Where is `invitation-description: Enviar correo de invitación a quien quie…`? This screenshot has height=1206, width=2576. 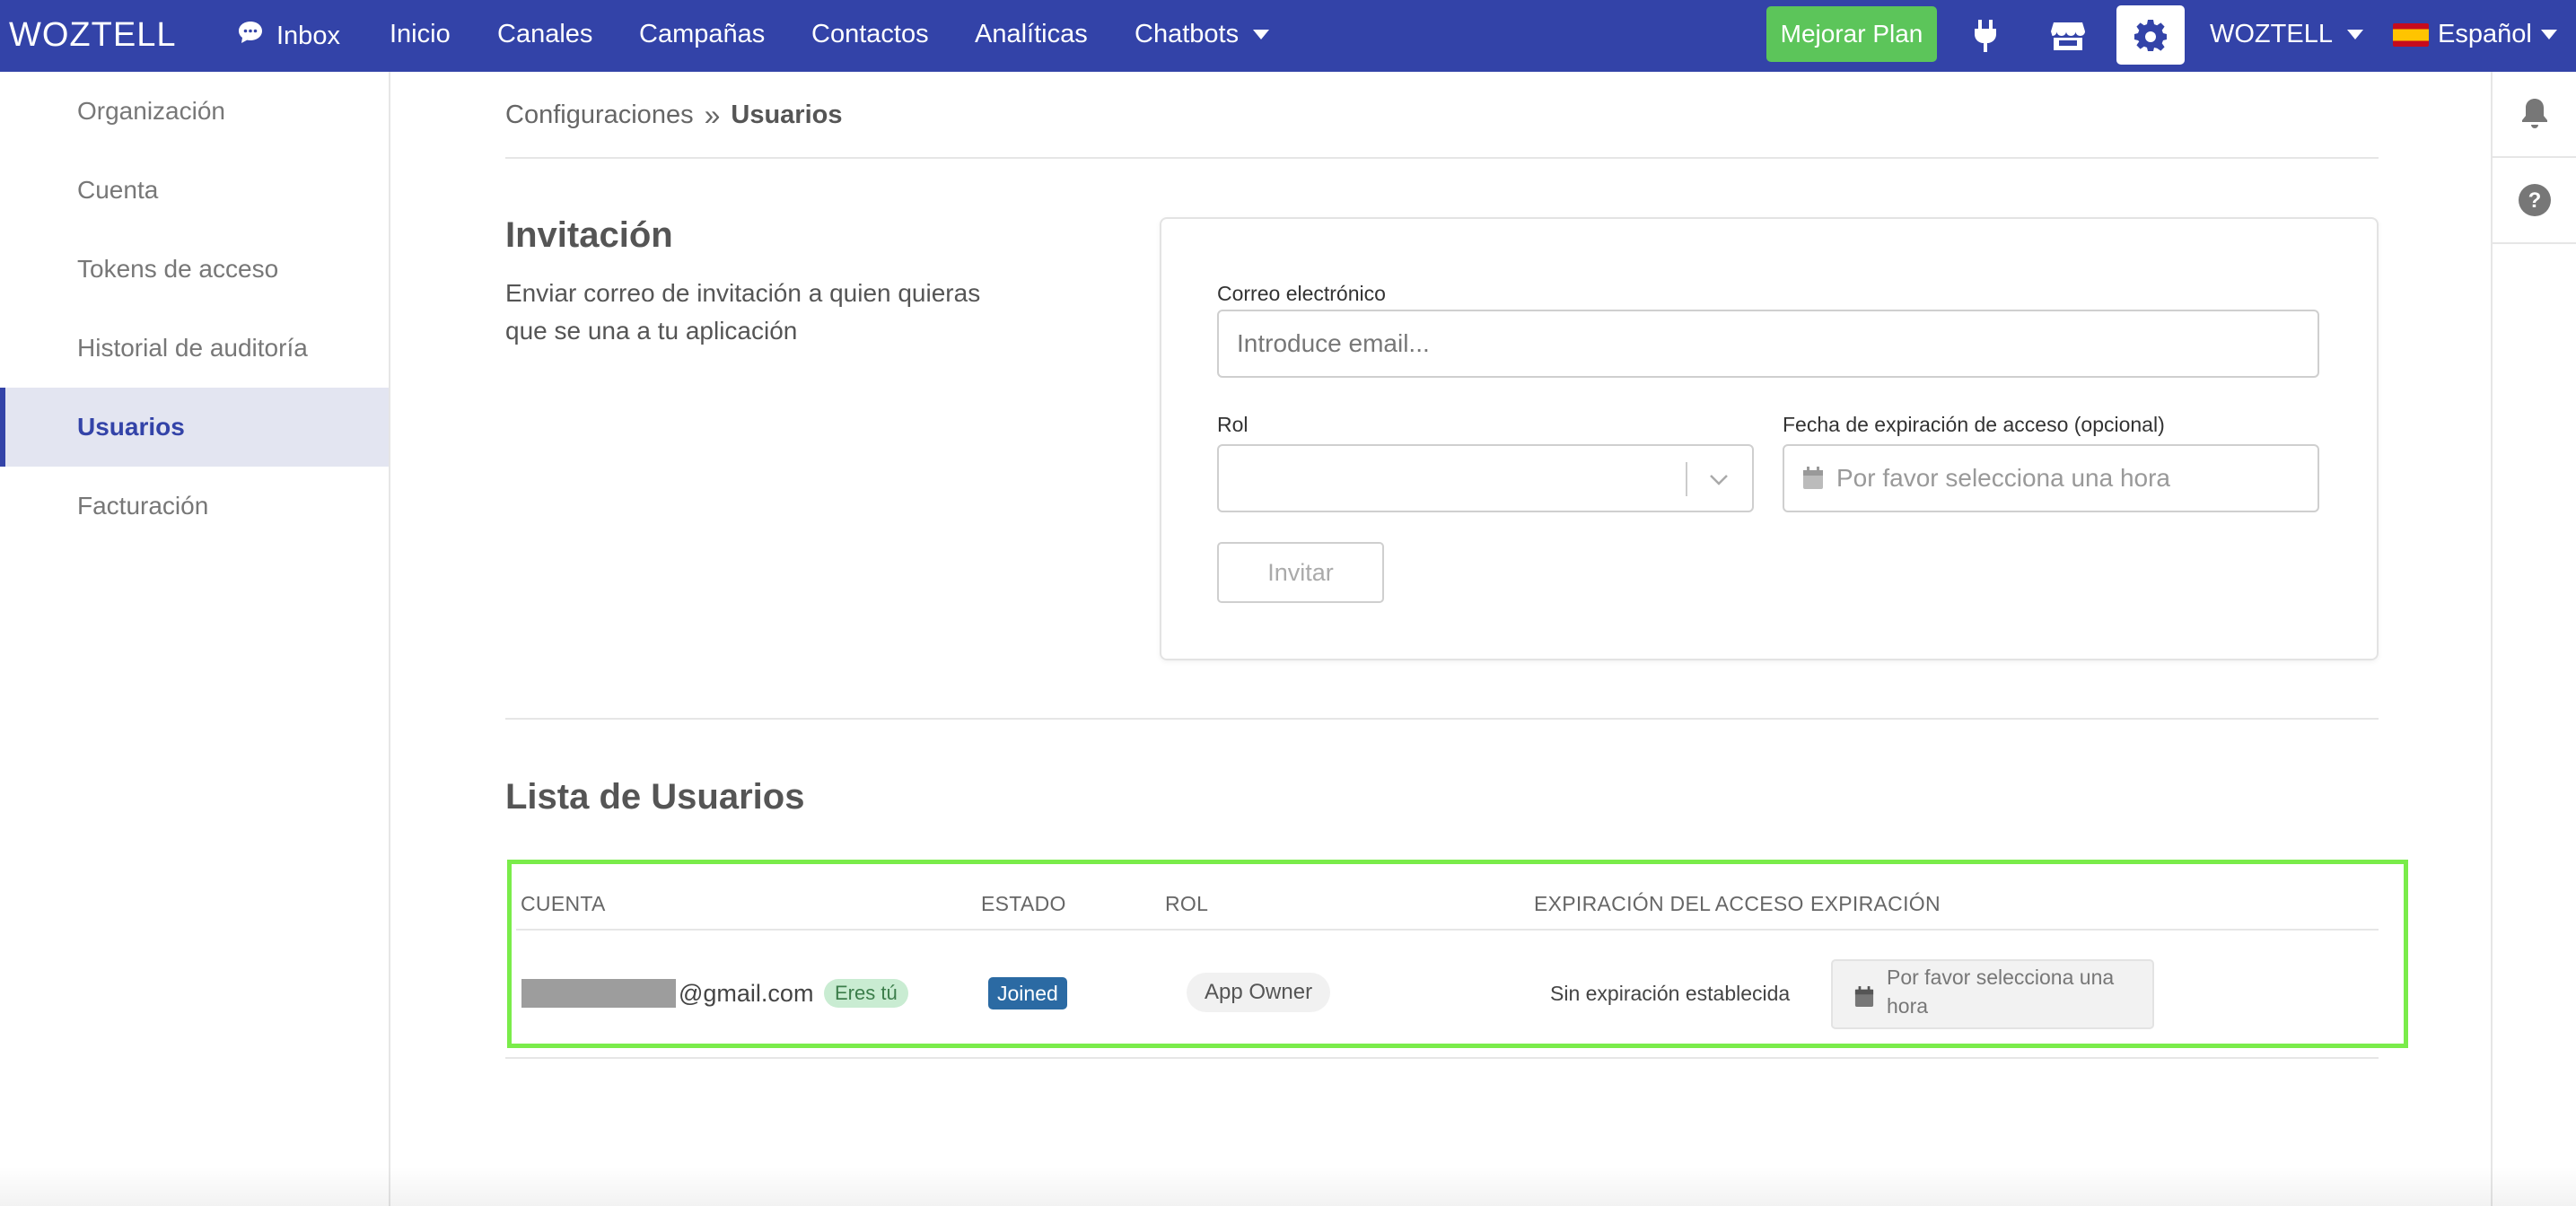 invitation-description: Enviar correo de invitación a quien quie… is located at coordinates (743, 312).